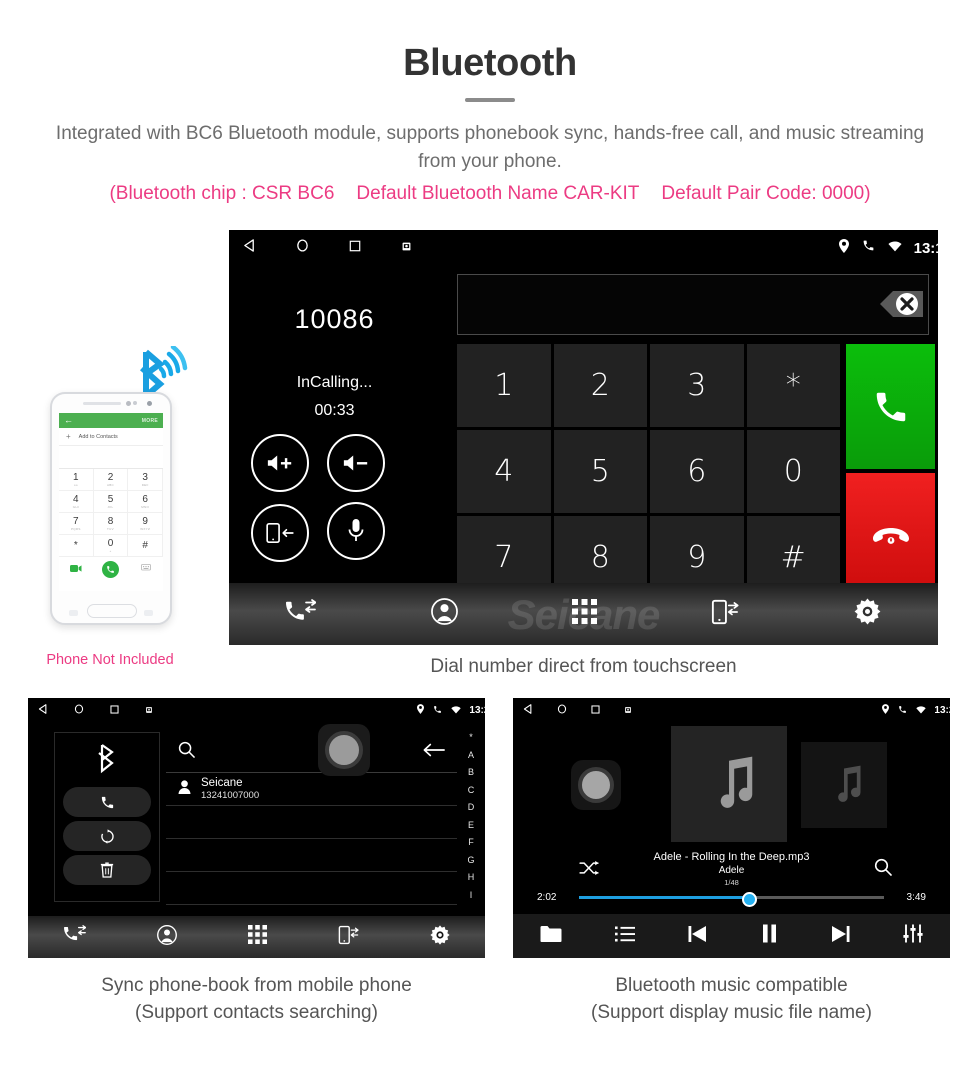 The image size is (980, 1086). Describe the element at coordinates (471, 772) in the screenshot. I see `alpha-index-B: B` at that location.